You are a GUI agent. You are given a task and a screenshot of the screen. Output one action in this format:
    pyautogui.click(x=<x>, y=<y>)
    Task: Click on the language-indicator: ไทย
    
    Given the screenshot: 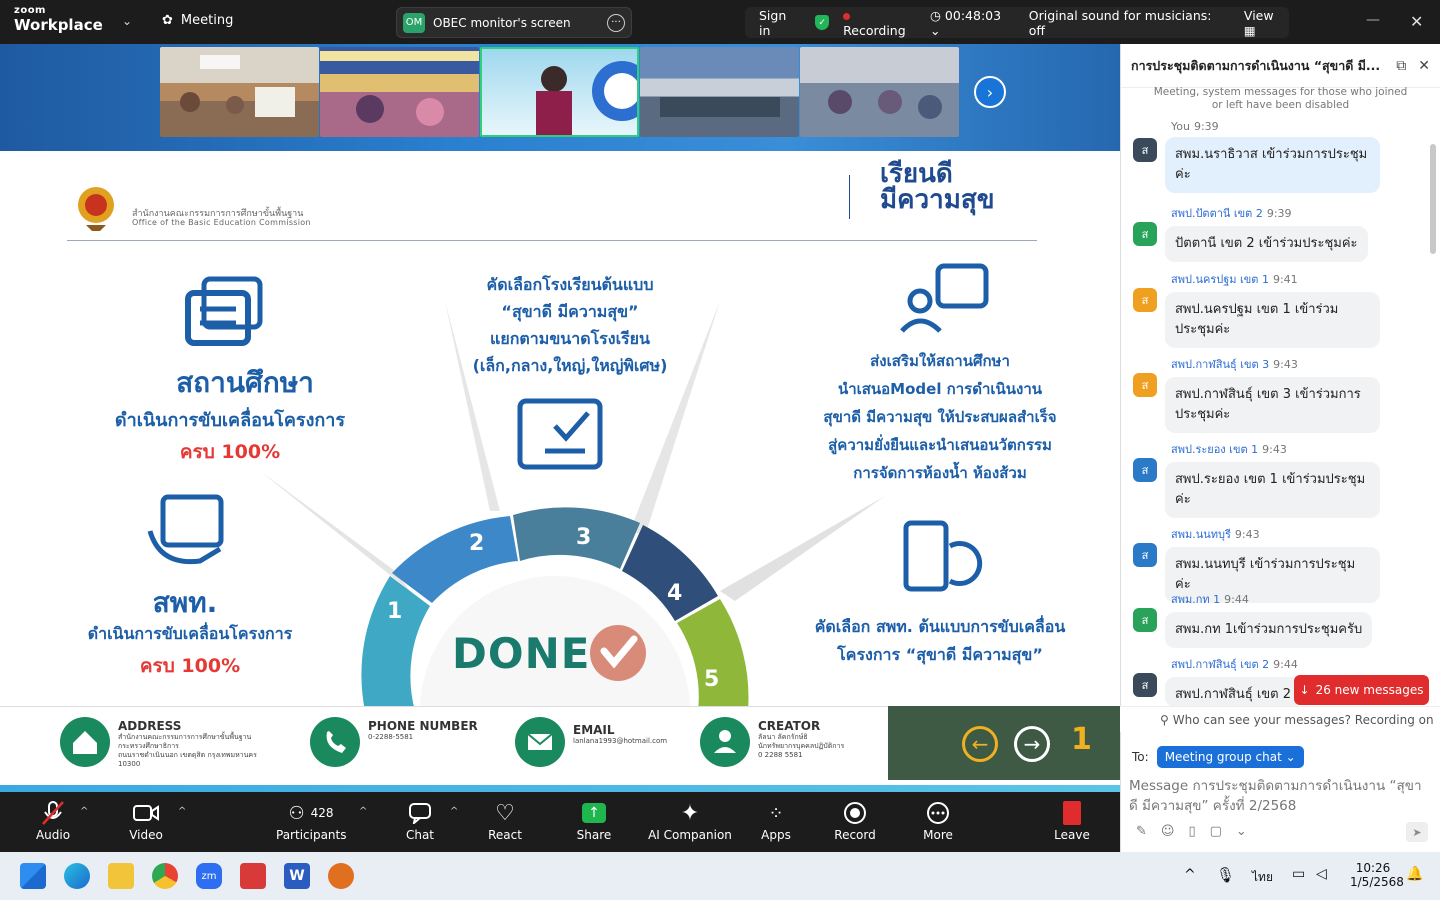 What is the action you would take?
    pyautogui.click(x=1262, y=877)
    